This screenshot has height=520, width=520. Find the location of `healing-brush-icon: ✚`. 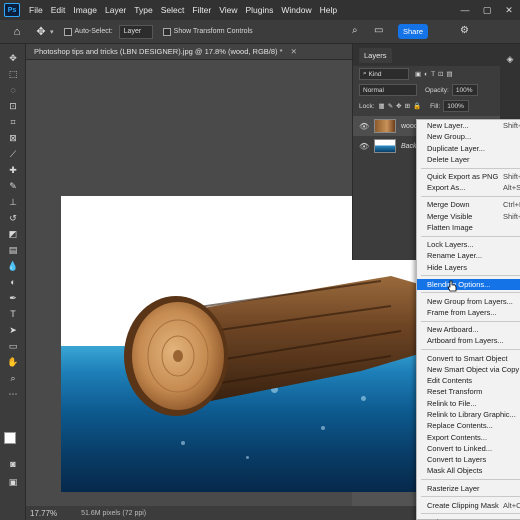

healing-brush-icon: ✚ is located at coordinates (13, 170).